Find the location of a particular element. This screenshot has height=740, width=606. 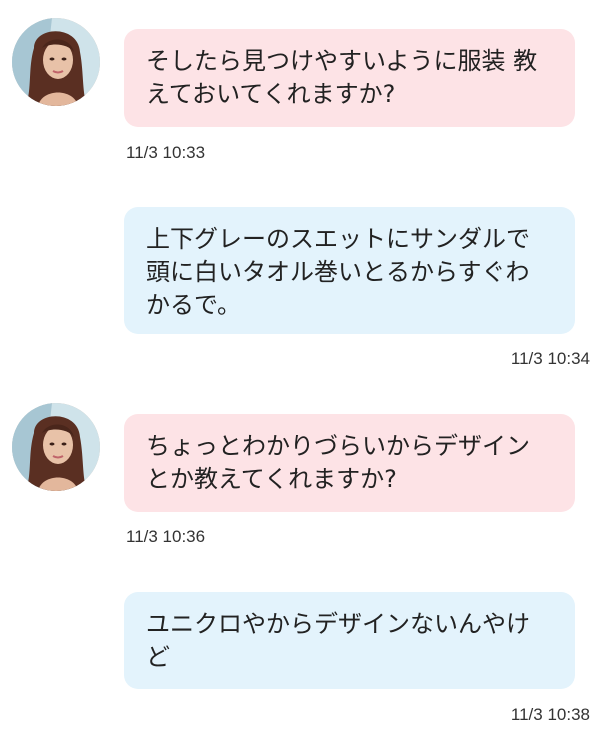

message-timestamp: 11/3 10:34 is located at coordinates (550, 358).